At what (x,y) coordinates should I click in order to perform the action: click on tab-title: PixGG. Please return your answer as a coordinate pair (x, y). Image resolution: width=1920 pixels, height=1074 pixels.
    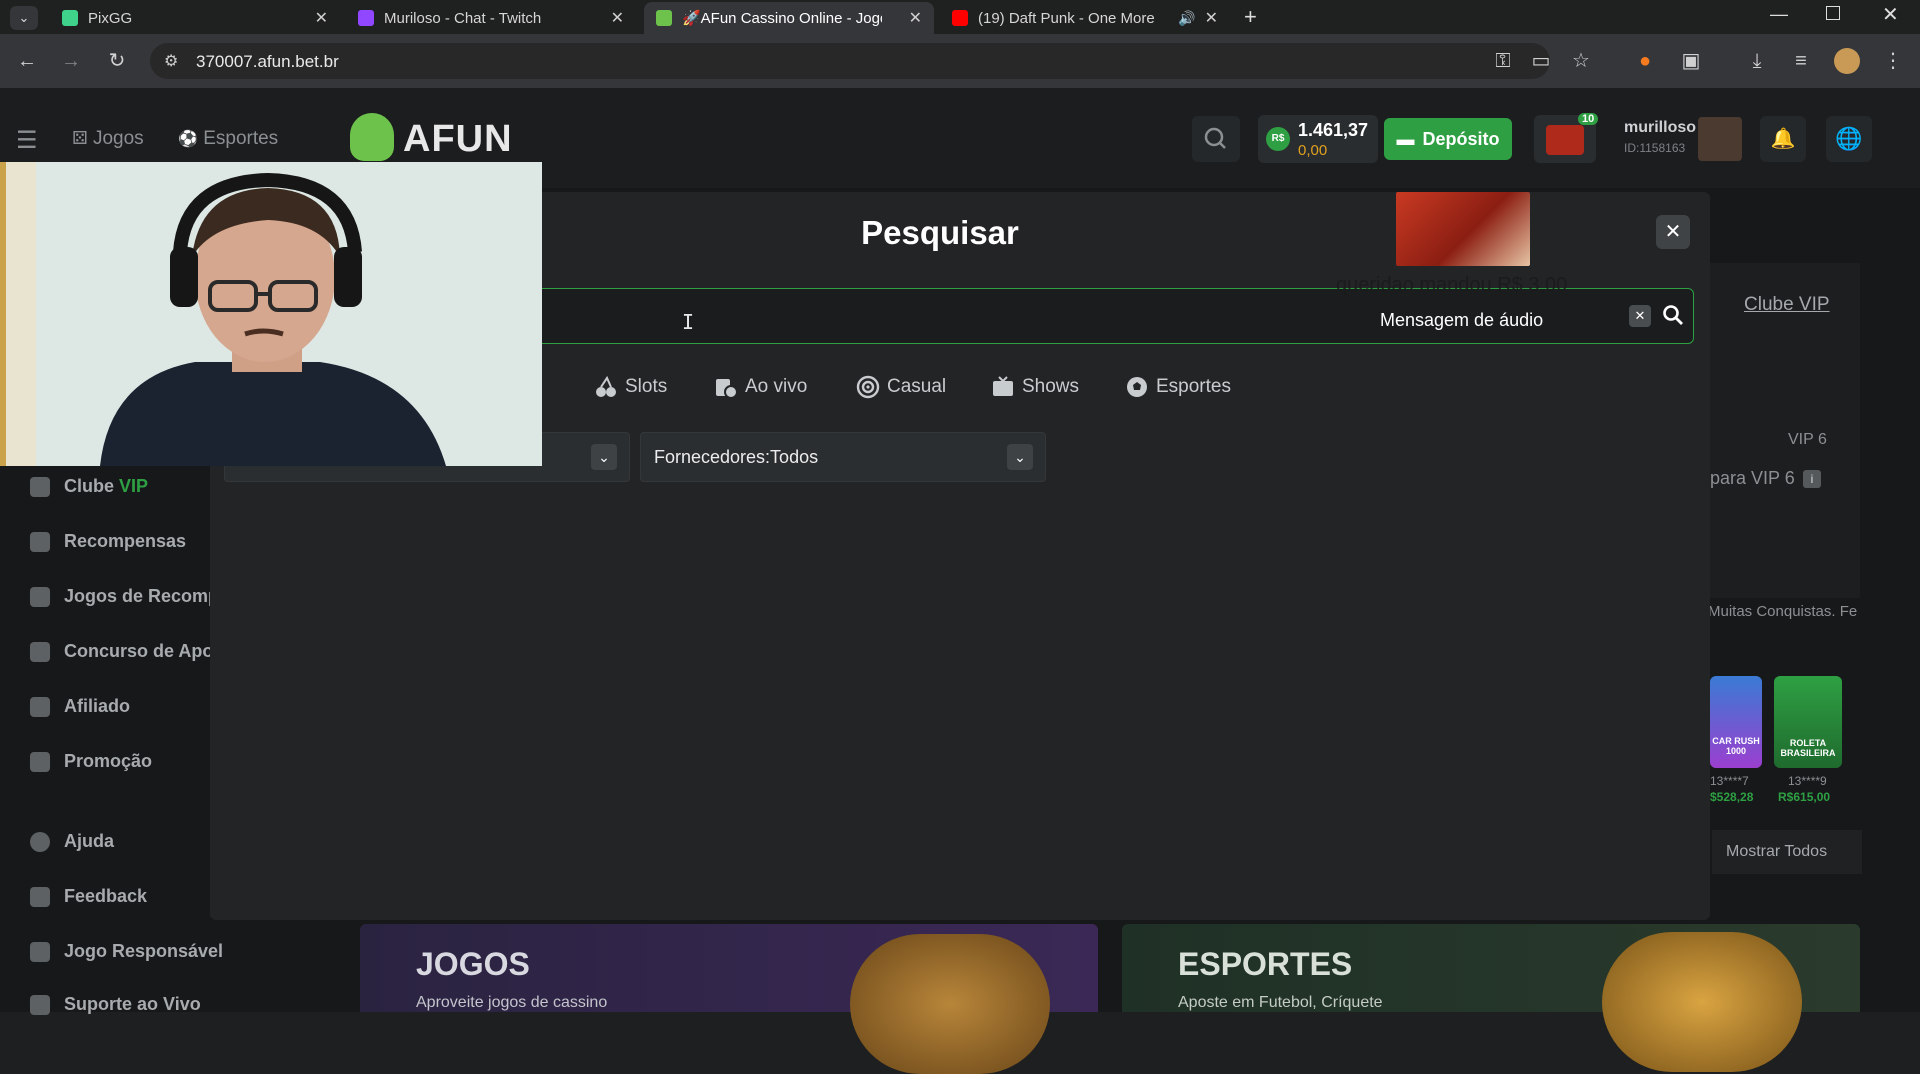
    Looking at the image, I should click on (110, 18).